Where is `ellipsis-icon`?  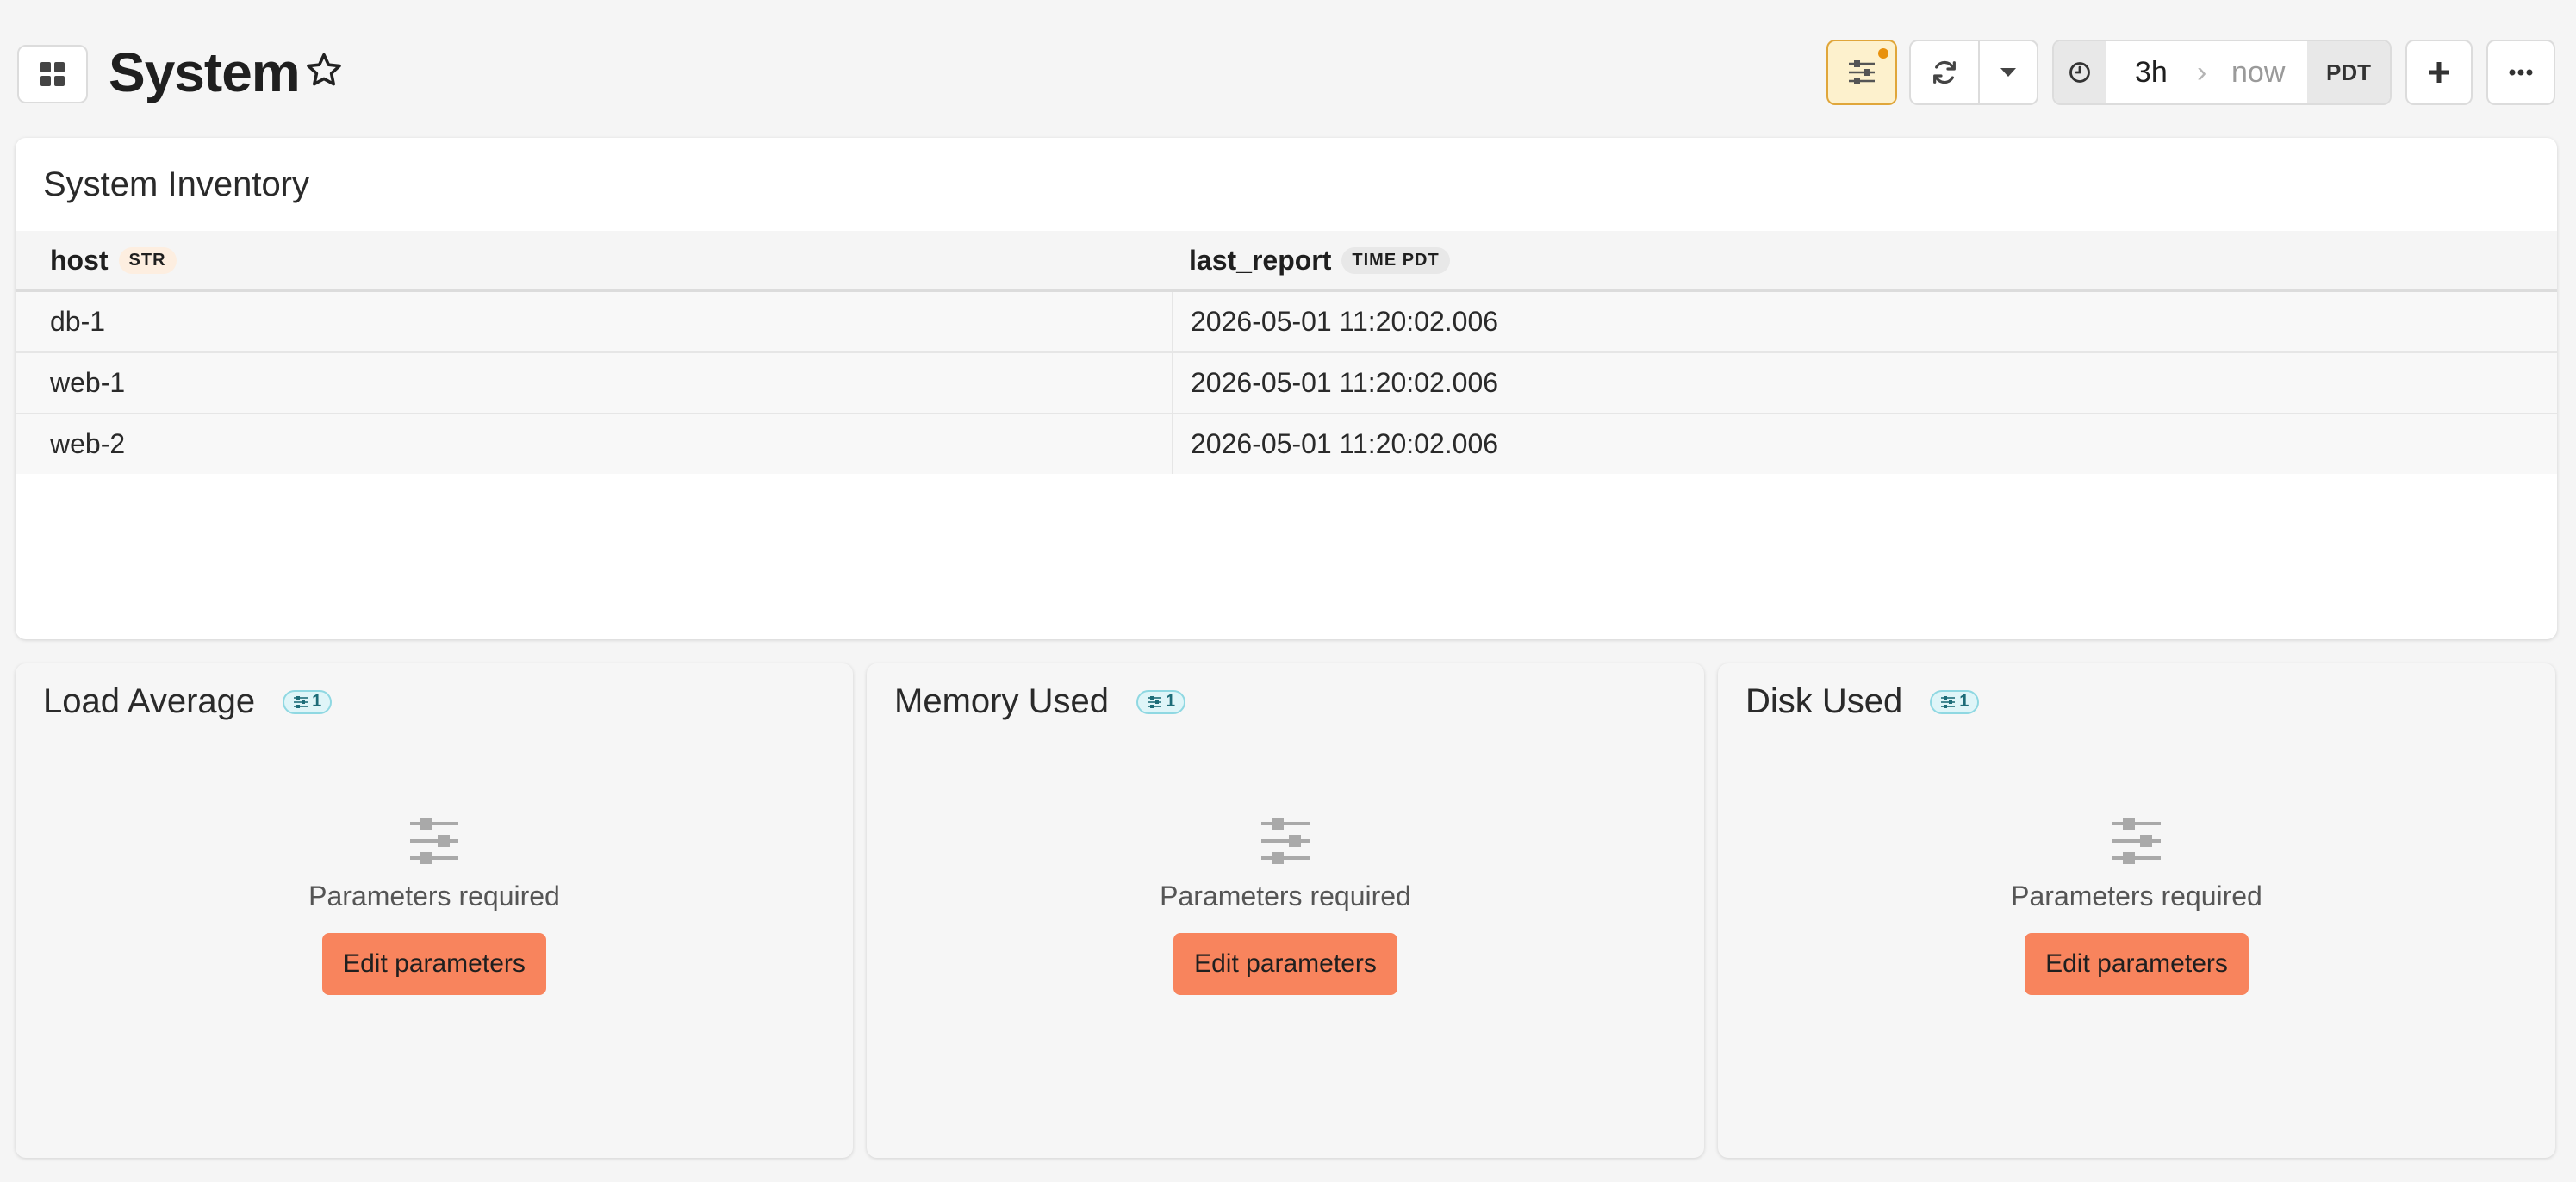
ellipsis-icon is located at coordinates (2521, 72).